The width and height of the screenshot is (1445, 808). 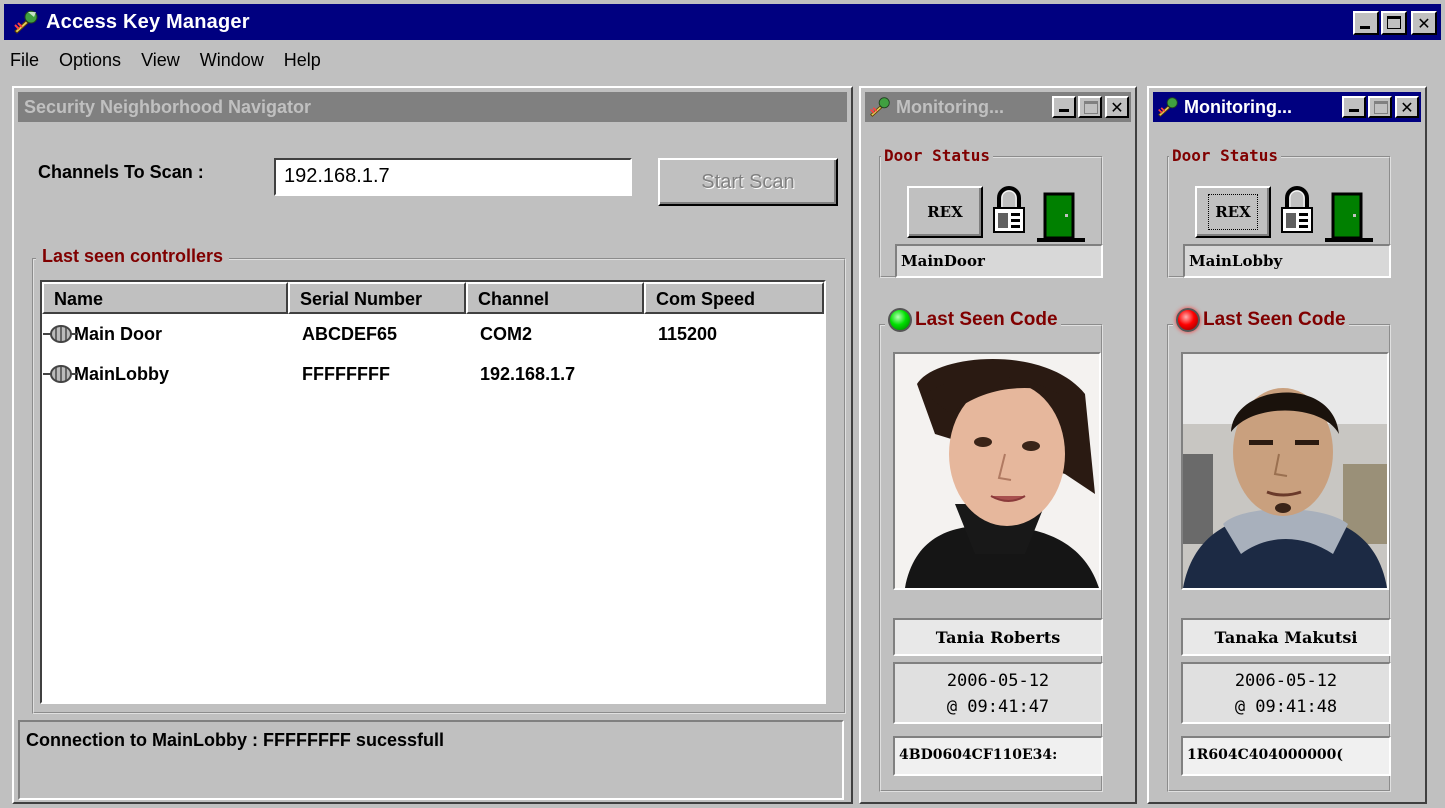 What do you see at coordinates (118, 333) in the screenshot?
I see `row-name: Main Door` at bounding box center [118, 333].